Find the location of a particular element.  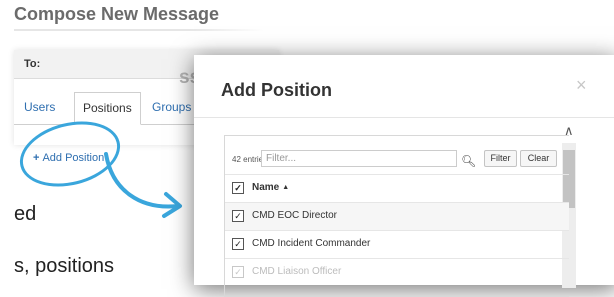

background-text-line-1: ed is located at coordinates (25, 214).